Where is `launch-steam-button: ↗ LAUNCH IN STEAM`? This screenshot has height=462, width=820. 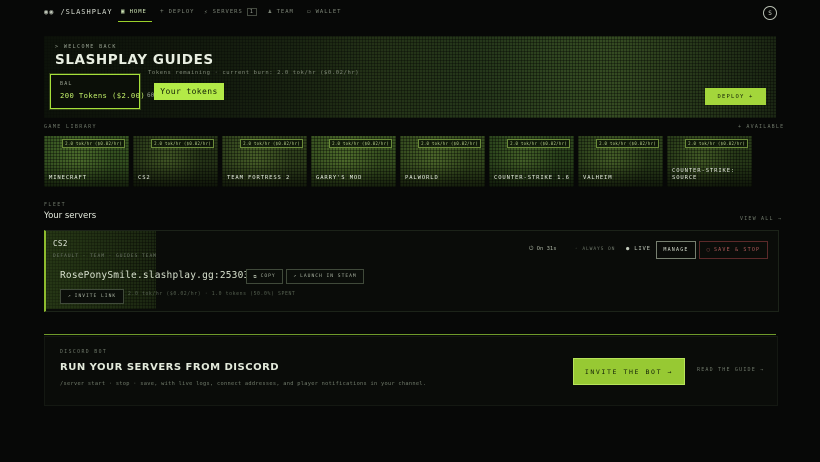 launch-steam-button: ↗ LAUNCH IN STEAM is located at coordinates (325, 276).